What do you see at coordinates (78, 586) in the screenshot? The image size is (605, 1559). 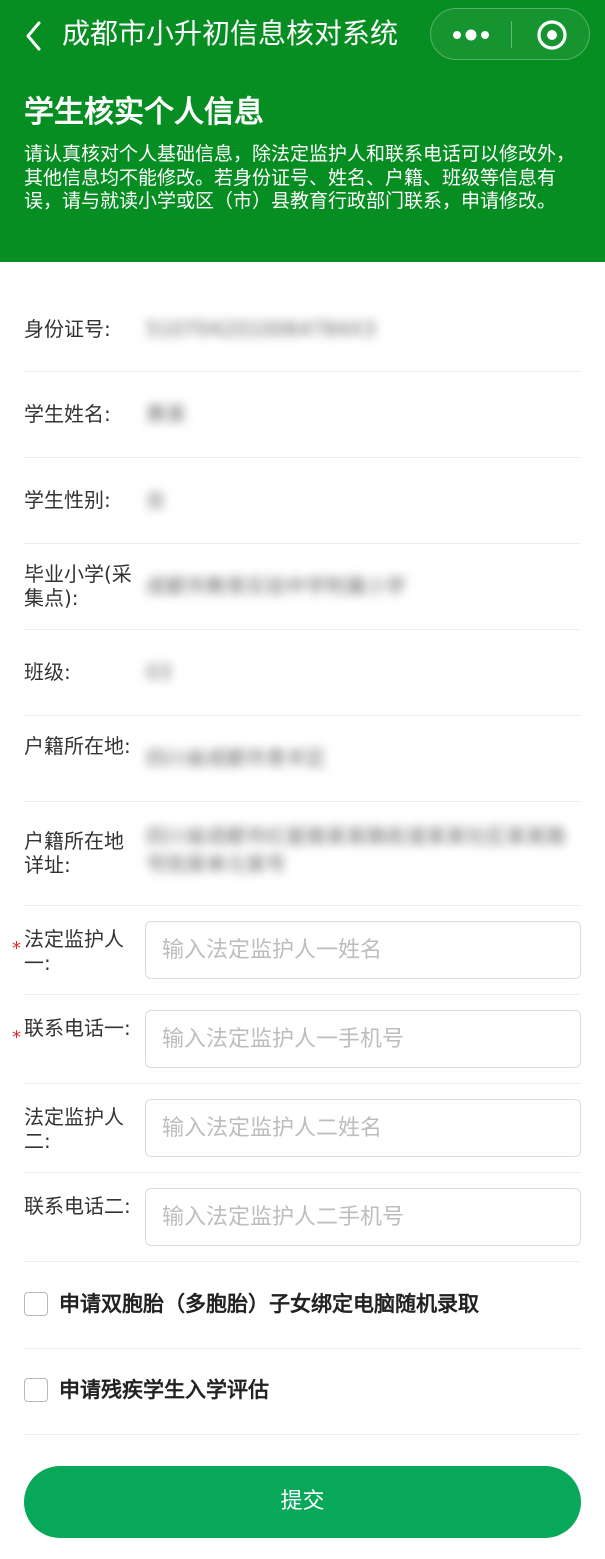 I see `field-label: 毕业小学(采集点):` at bounding box center [78, 586].